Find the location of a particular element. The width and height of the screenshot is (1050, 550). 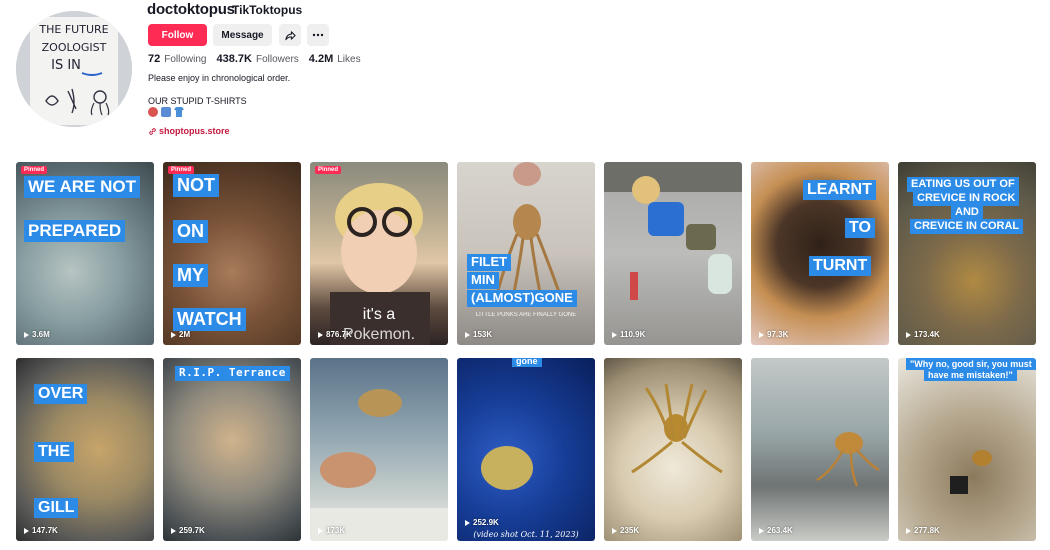

video-views: 2M is located at coordinates (180, 334).